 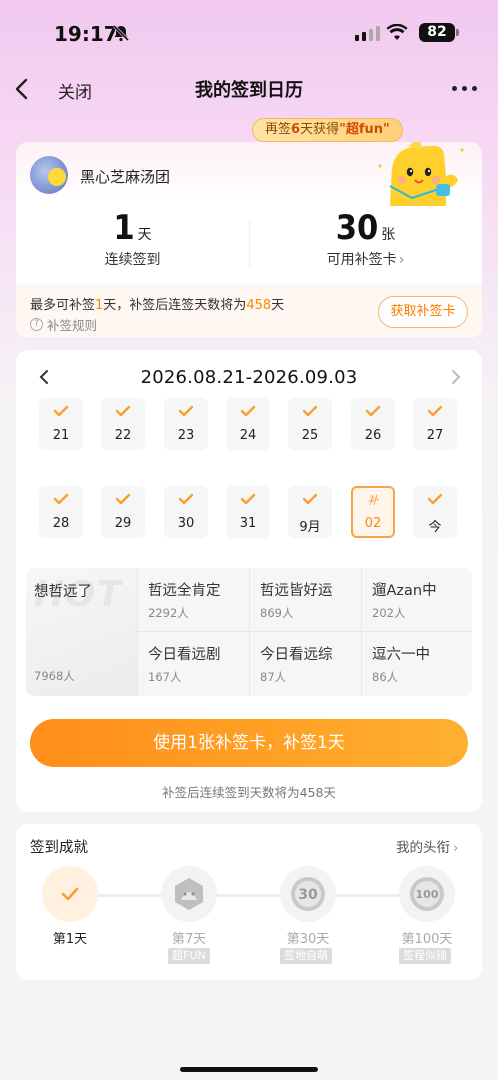 I want to click on use-makeup-card-button: 使用1张补签卡，补签1天, so click(x=249, y=743).